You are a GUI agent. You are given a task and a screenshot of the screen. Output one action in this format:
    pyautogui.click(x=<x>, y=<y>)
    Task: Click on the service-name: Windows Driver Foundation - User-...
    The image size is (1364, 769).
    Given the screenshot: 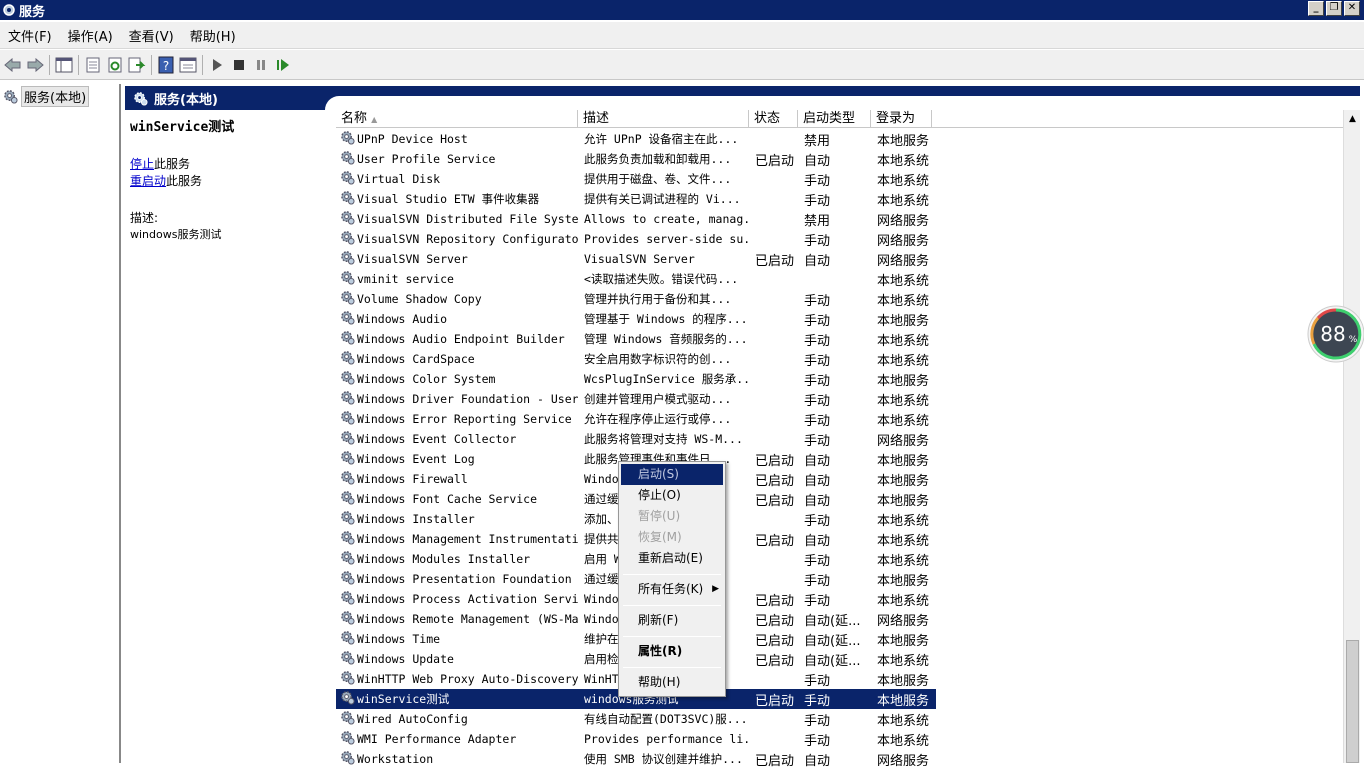 What is the action you would take?
    pyautogui.click(x=467, y=399)
    